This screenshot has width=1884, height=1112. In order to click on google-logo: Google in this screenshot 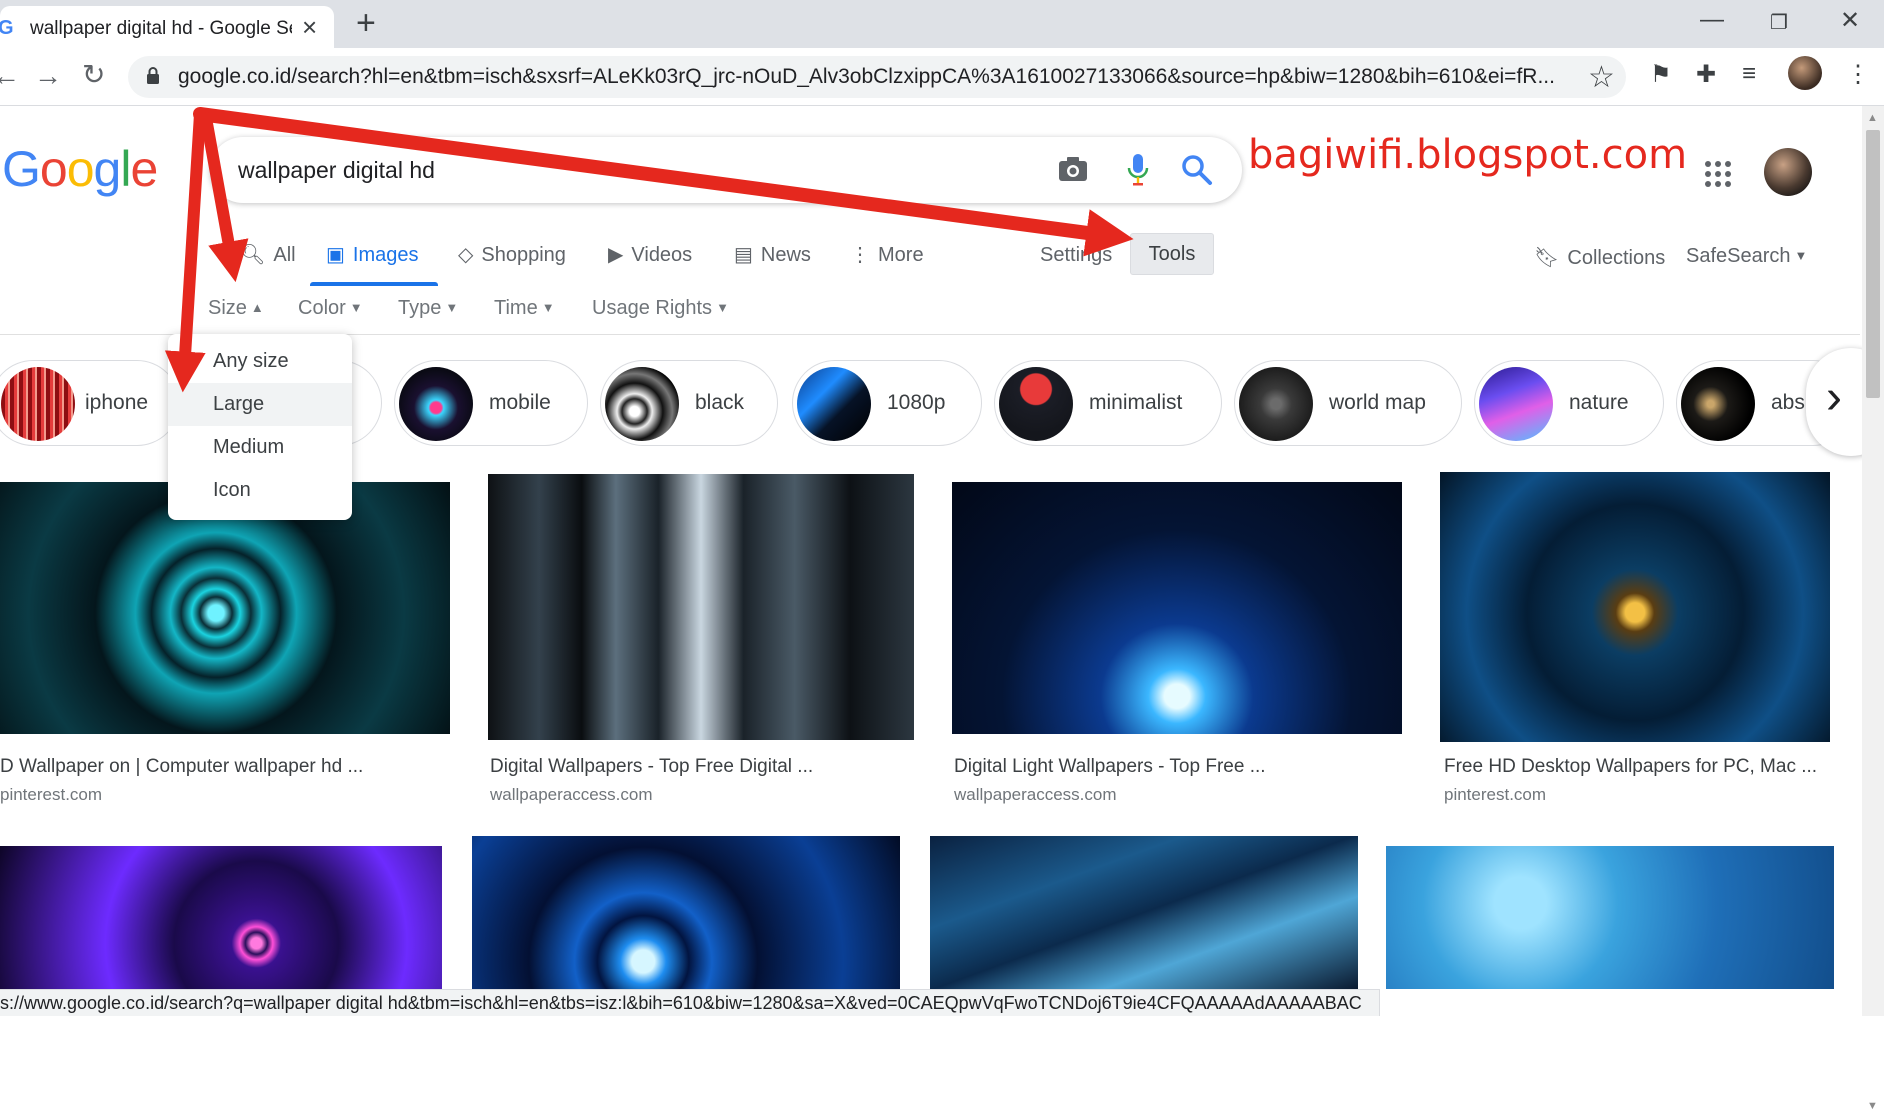, I will do `click(80, 169)`.